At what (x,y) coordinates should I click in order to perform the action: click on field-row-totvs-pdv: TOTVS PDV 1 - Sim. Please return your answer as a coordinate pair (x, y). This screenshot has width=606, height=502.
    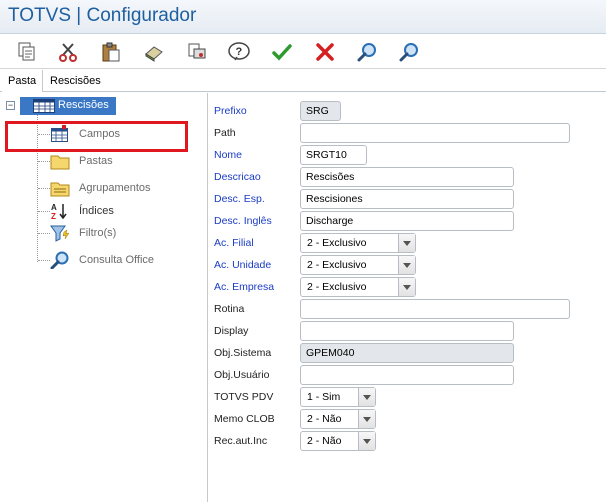
    Looking at the image, I should click on (407, 397).